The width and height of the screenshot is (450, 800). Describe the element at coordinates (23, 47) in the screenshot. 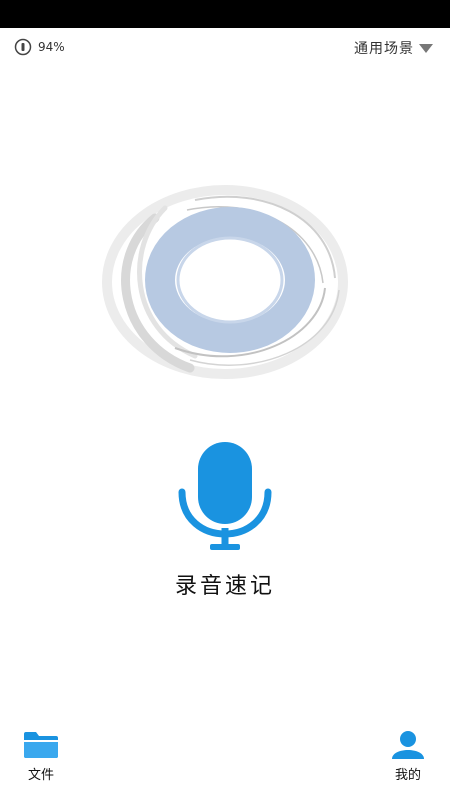

I see `storage-icon` at that location.